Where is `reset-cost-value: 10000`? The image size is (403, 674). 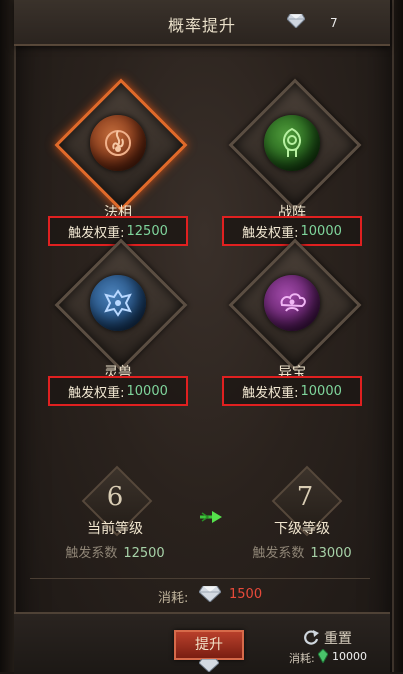 reset-cost-value: 10000 is located at coordinates (349, 656).